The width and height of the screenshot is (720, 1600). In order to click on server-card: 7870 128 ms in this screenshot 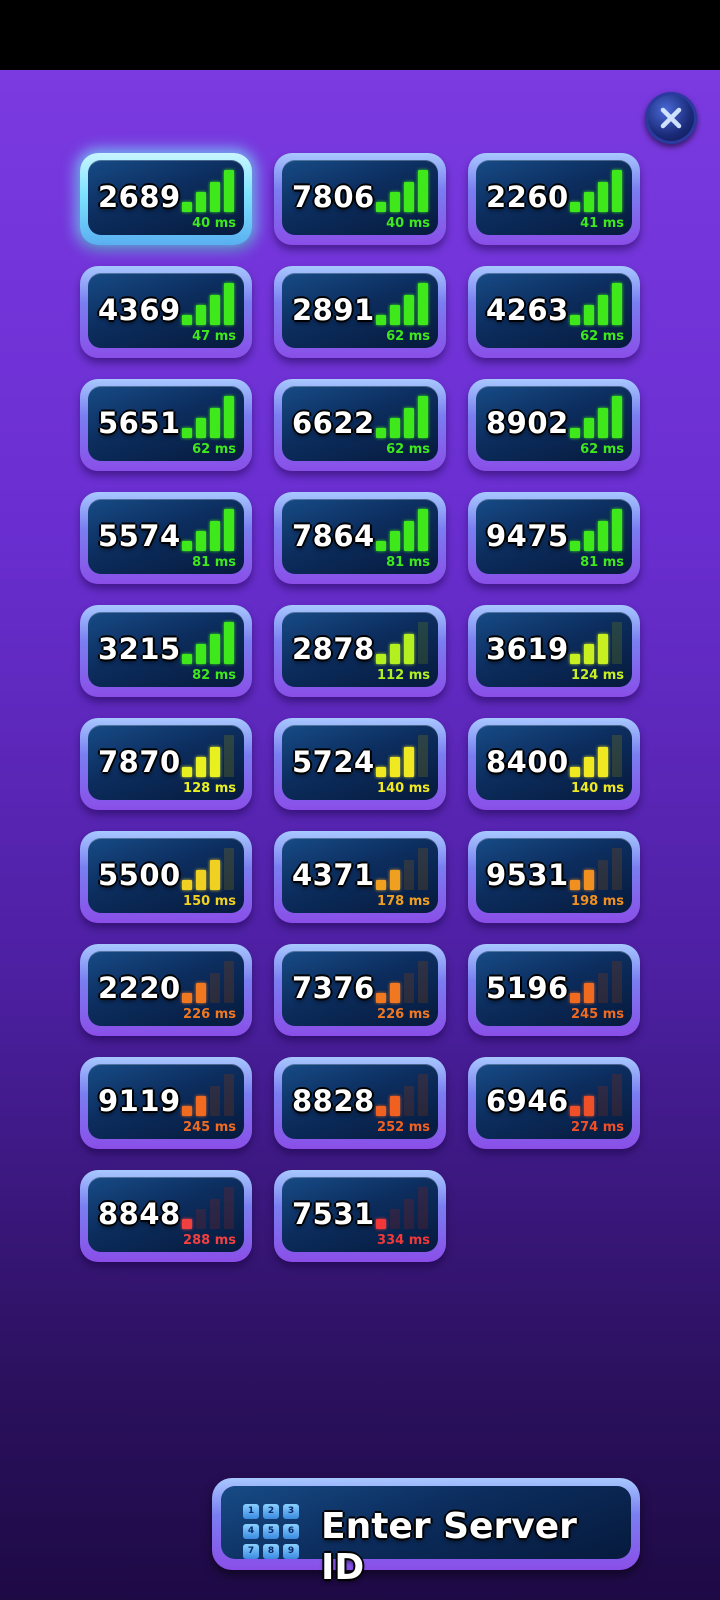, I will do `click(166, 764)`.